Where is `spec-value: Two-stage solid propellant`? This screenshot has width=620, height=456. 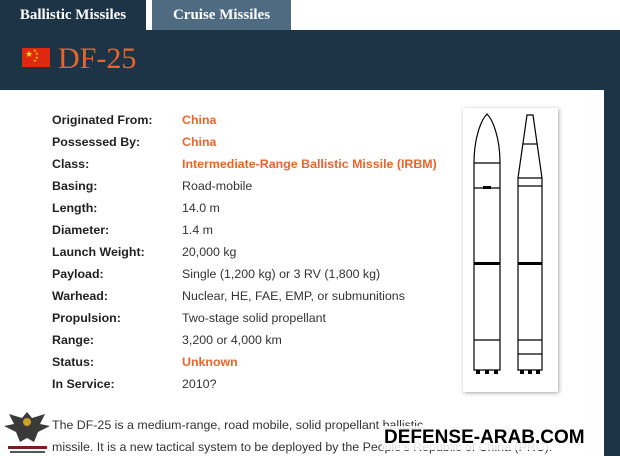
spec-value: Two-stage solid propellant is located at coordinates (254, 318).